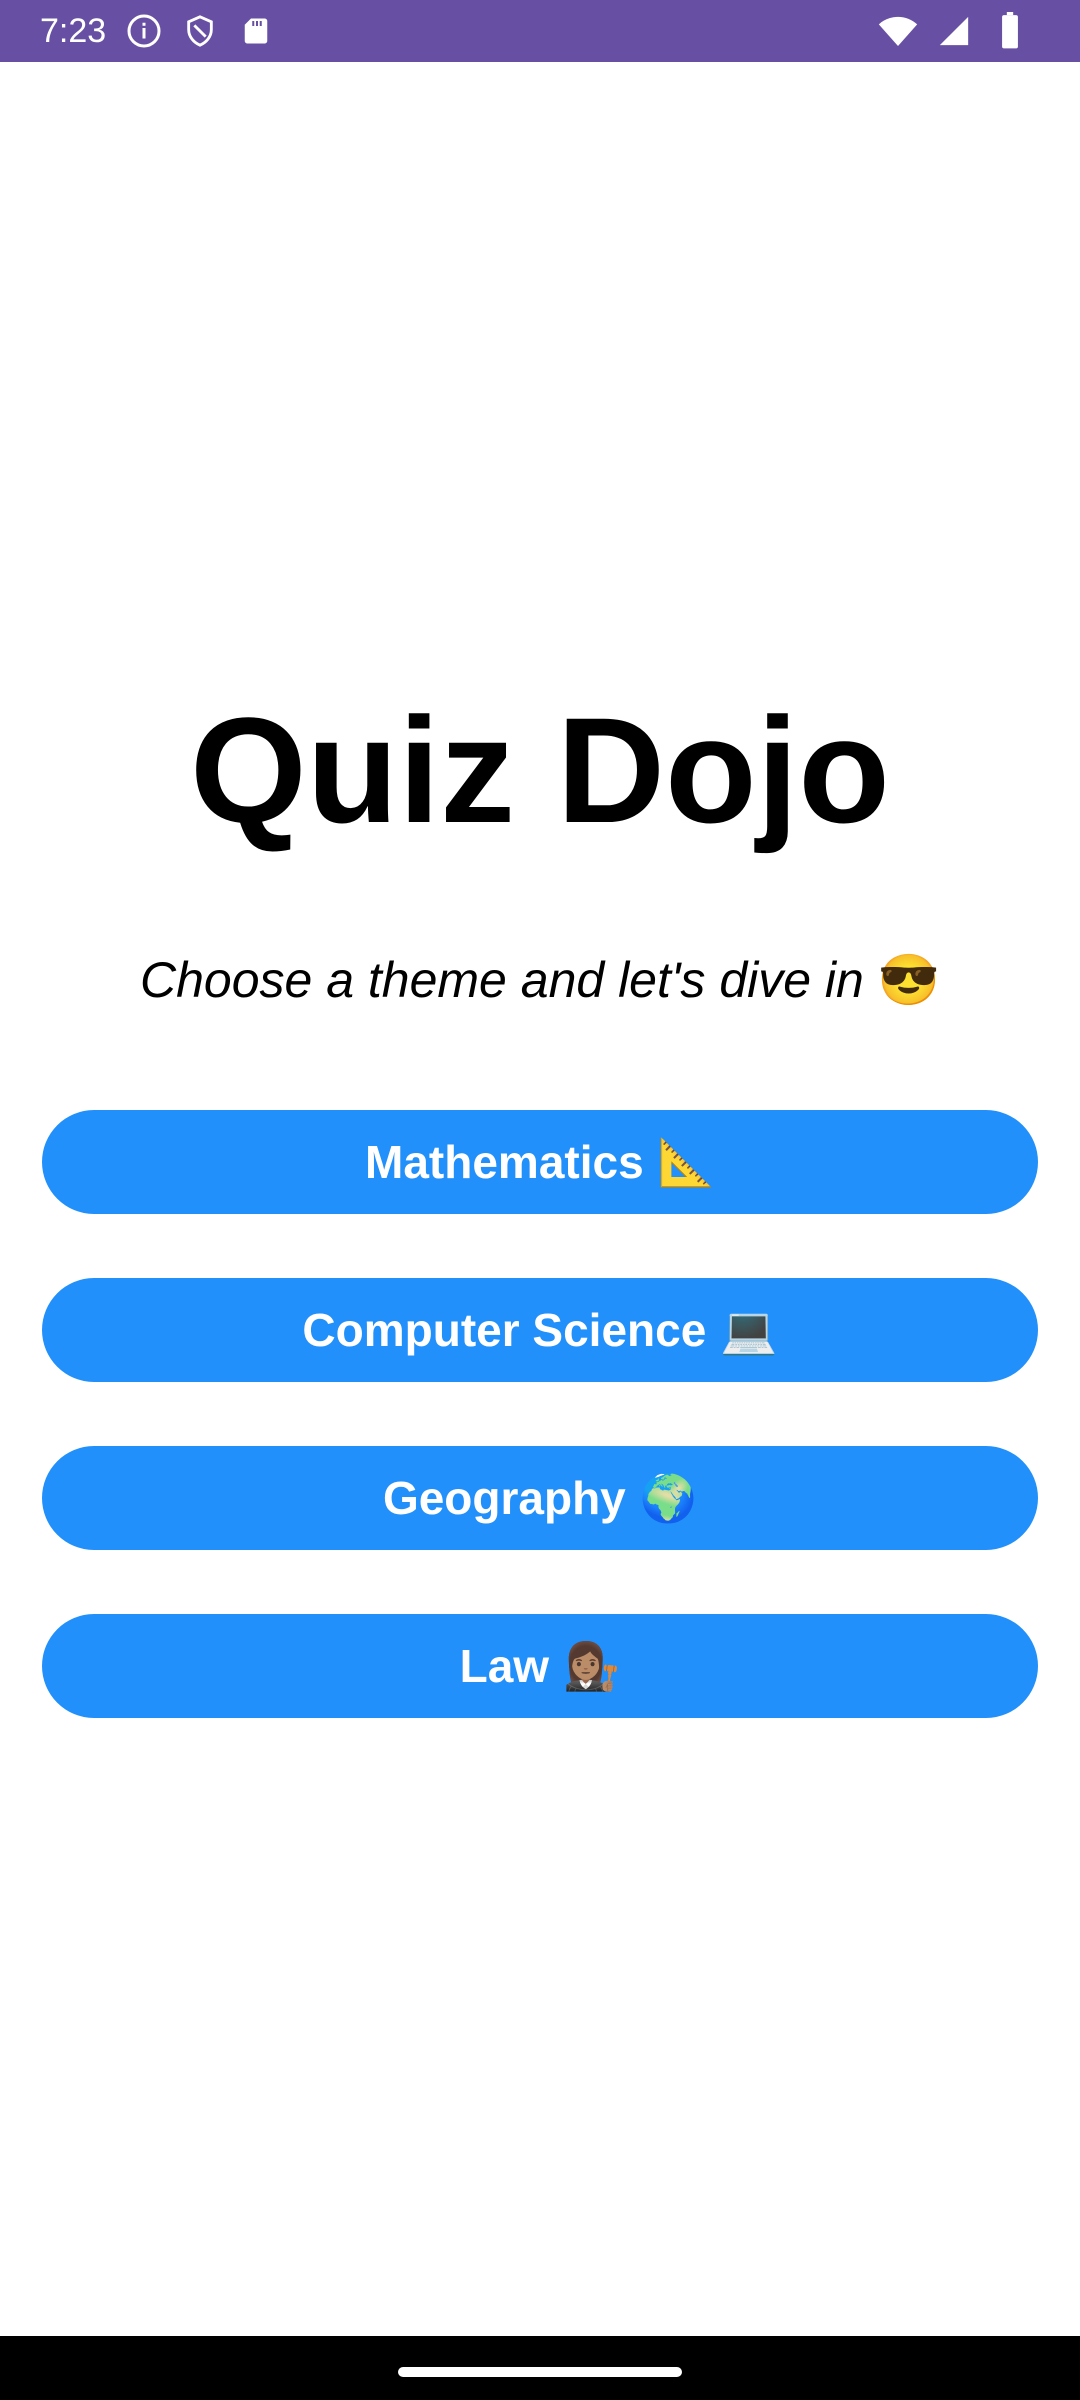 The image size is (1080, 2400). What do you see at coordinates (504, 1330) in the screenshot?
I see `theme-button-label: Computer Science` at bounding box center [504, 1330].